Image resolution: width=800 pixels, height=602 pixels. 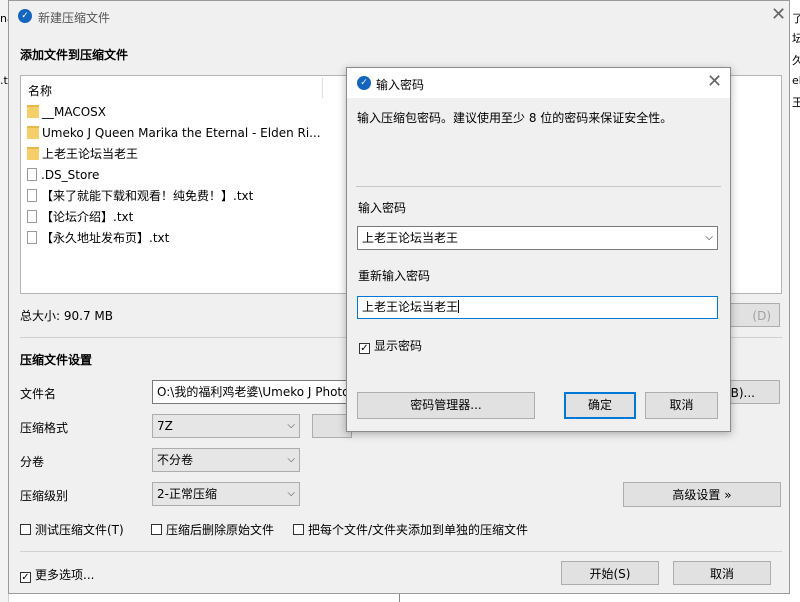 What do you see at coordinates (702, 494) in the screenshot?
I see `advanced-settings-button: 高级设置 »` at bounding box center [702, 494].